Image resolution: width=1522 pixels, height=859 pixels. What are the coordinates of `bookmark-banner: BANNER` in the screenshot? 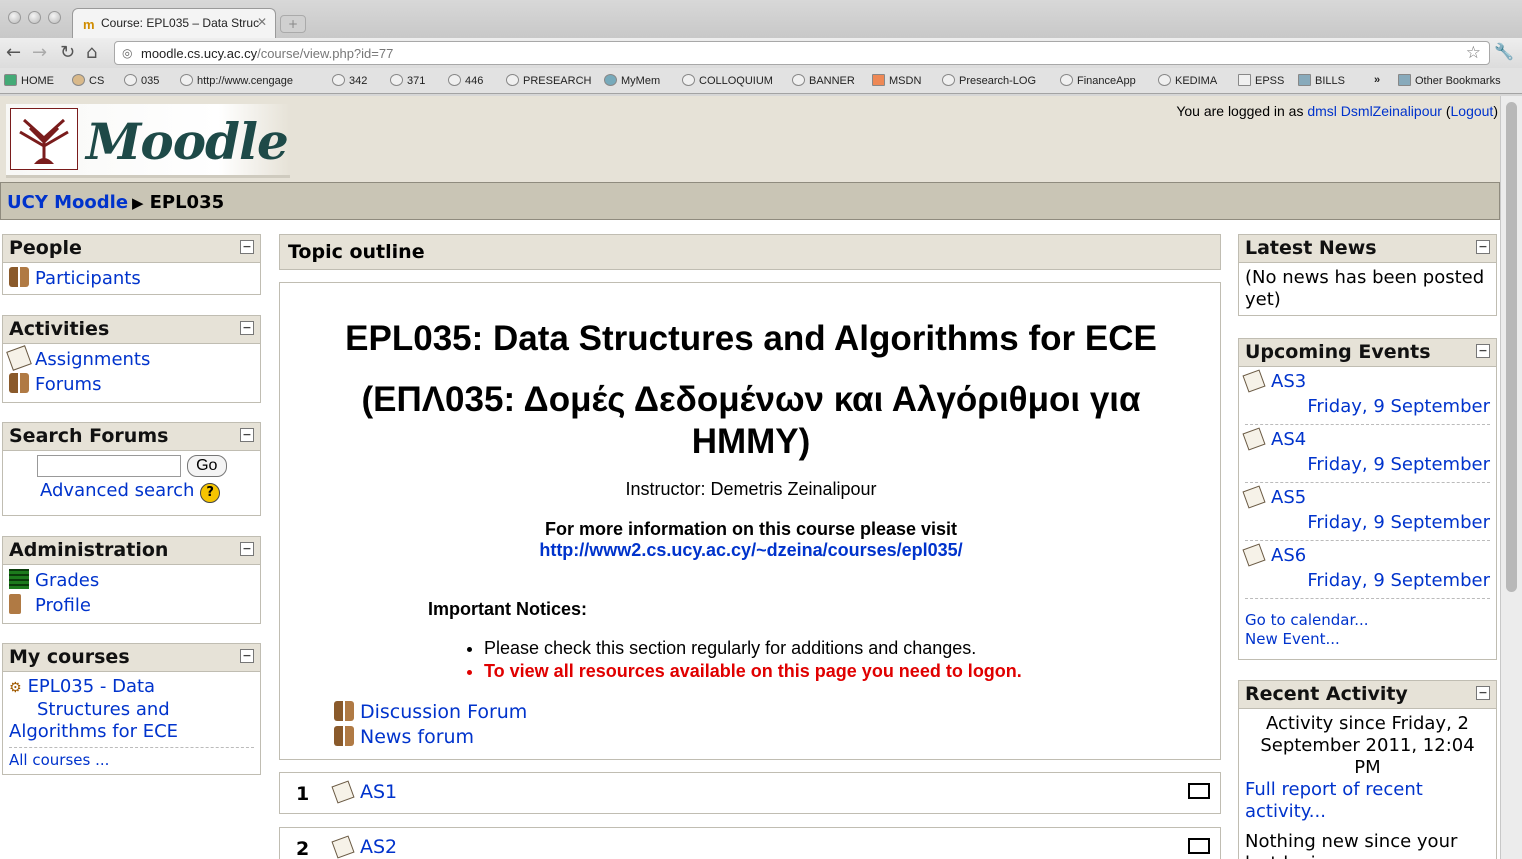 It's located at (823, 80).